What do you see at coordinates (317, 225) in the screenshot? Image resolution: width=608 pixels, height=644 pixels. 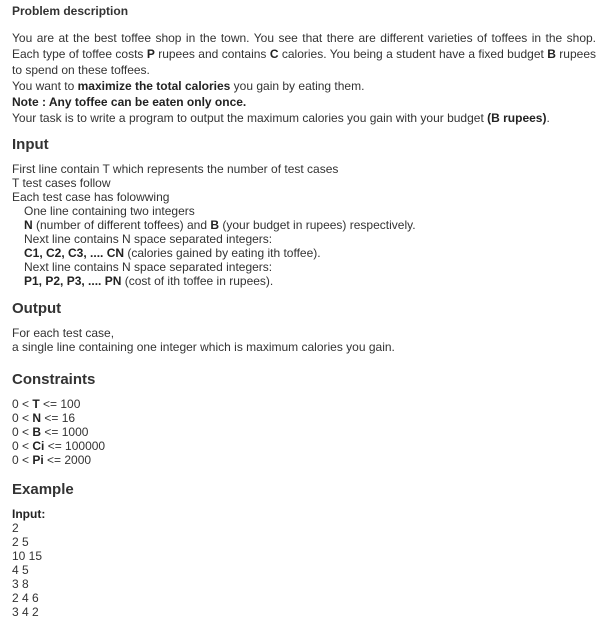 I see `input-text: (your budget in rupees) respectively.` at bounding box center [317, 225].